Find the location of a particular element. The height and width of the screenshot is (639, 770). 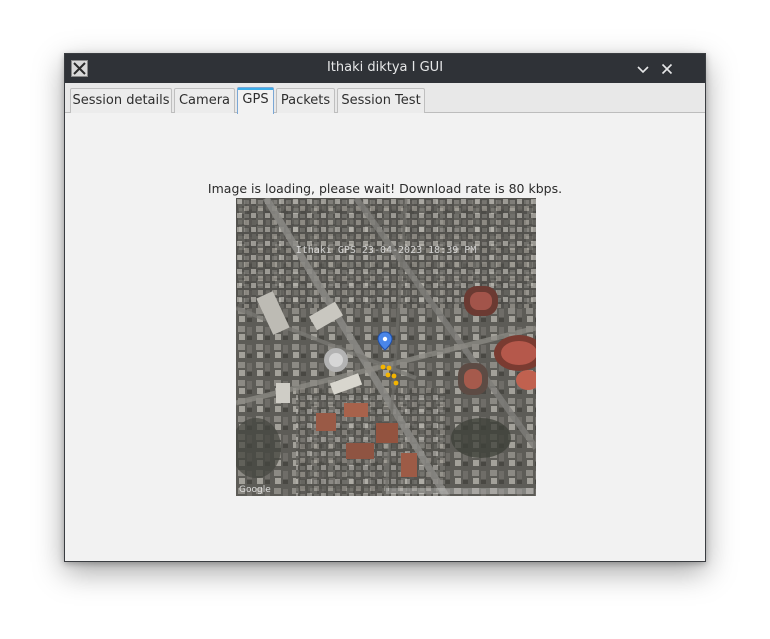

tab-camera: Camera is located at coordinates (204, 100).